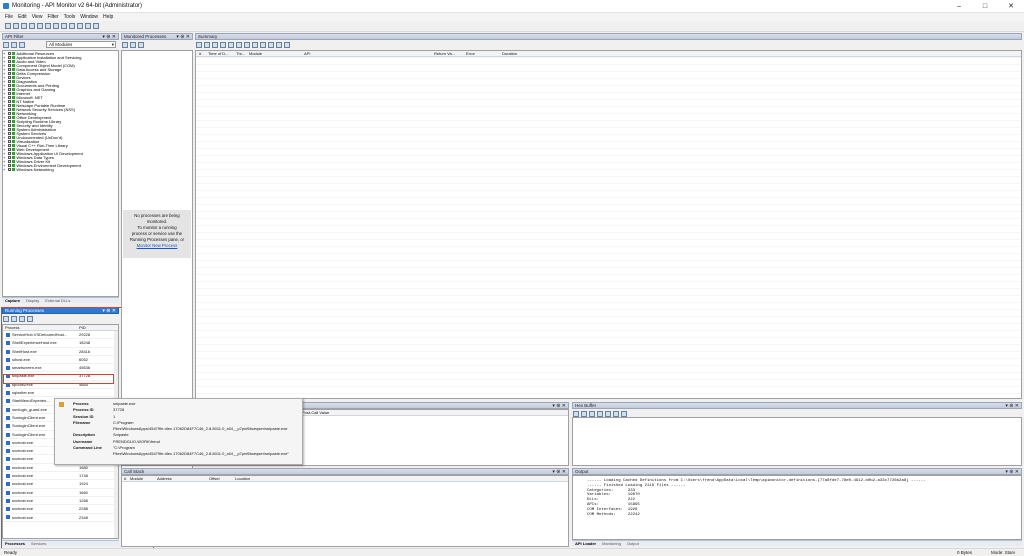 The image size is (1024, 556). Describe the element at coordinates (12, 301) in the screenshot. I see `tab-capture: Capture` at that location.